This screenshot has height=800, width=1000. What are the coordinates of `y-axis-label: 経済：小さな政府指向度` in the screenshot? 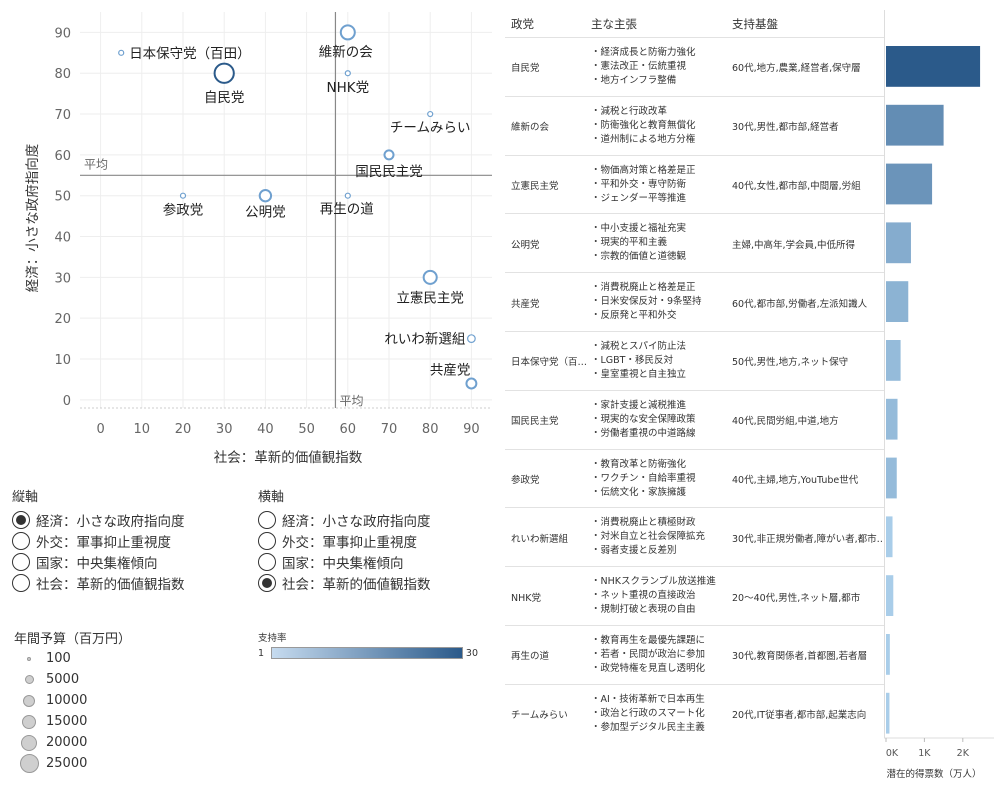 It's located at (33, 218).